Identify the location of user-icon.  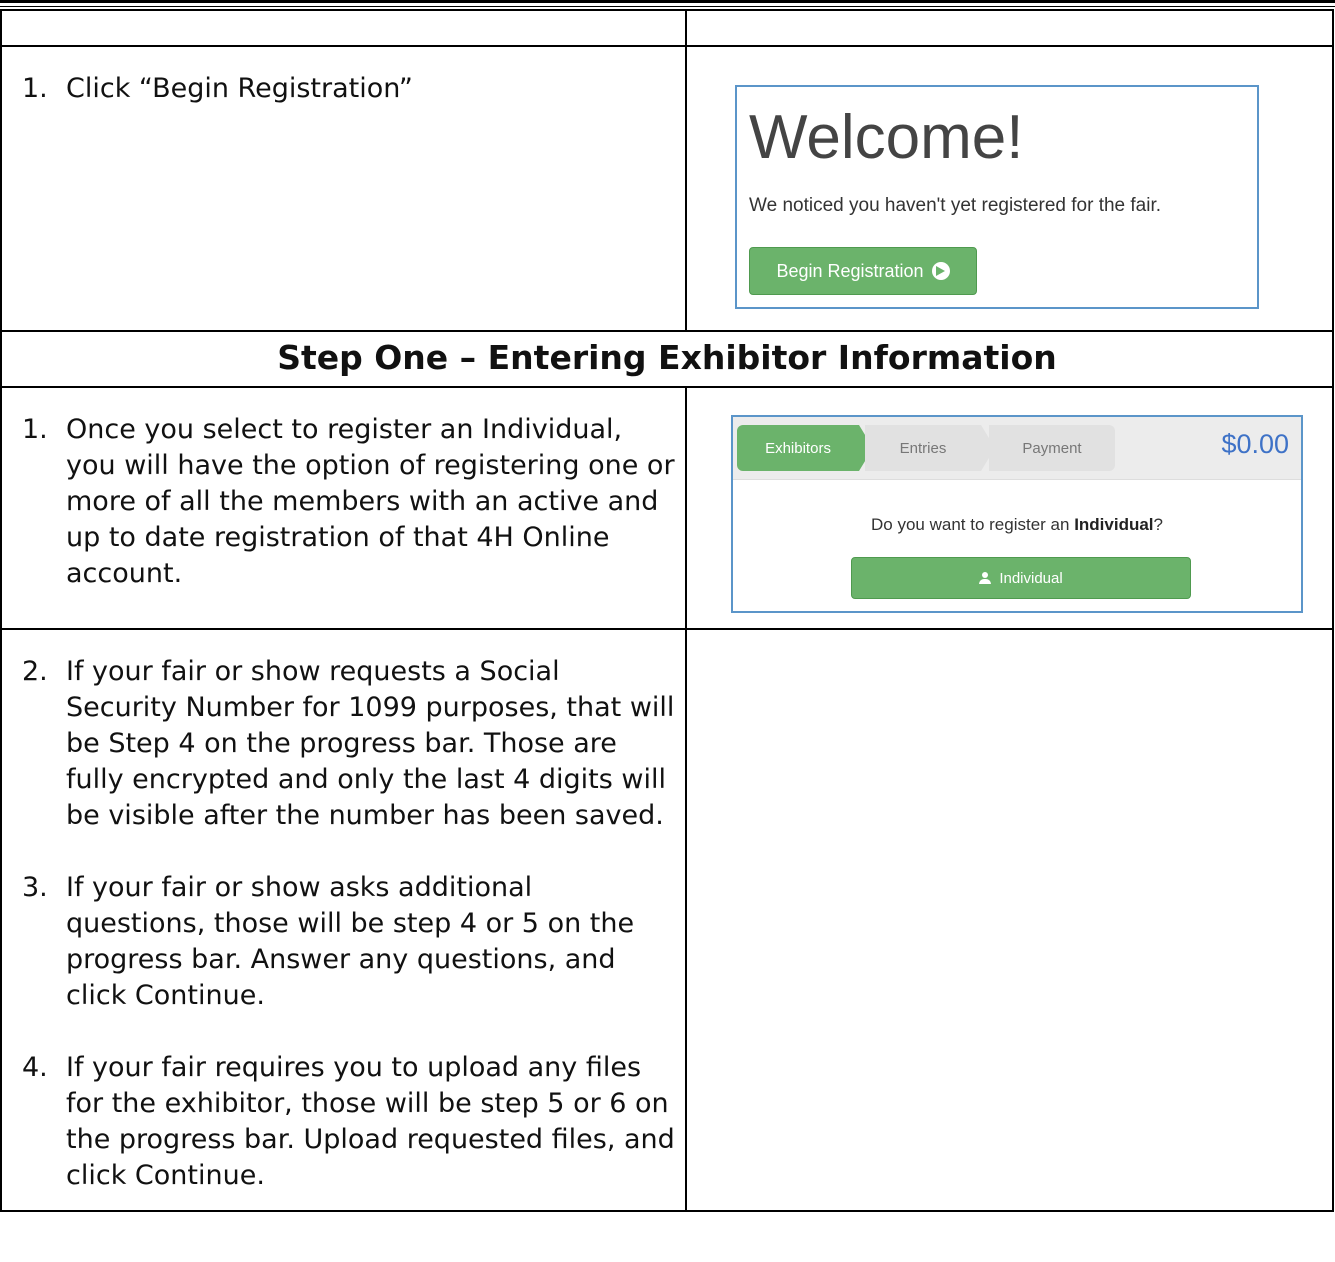
(985, 578).